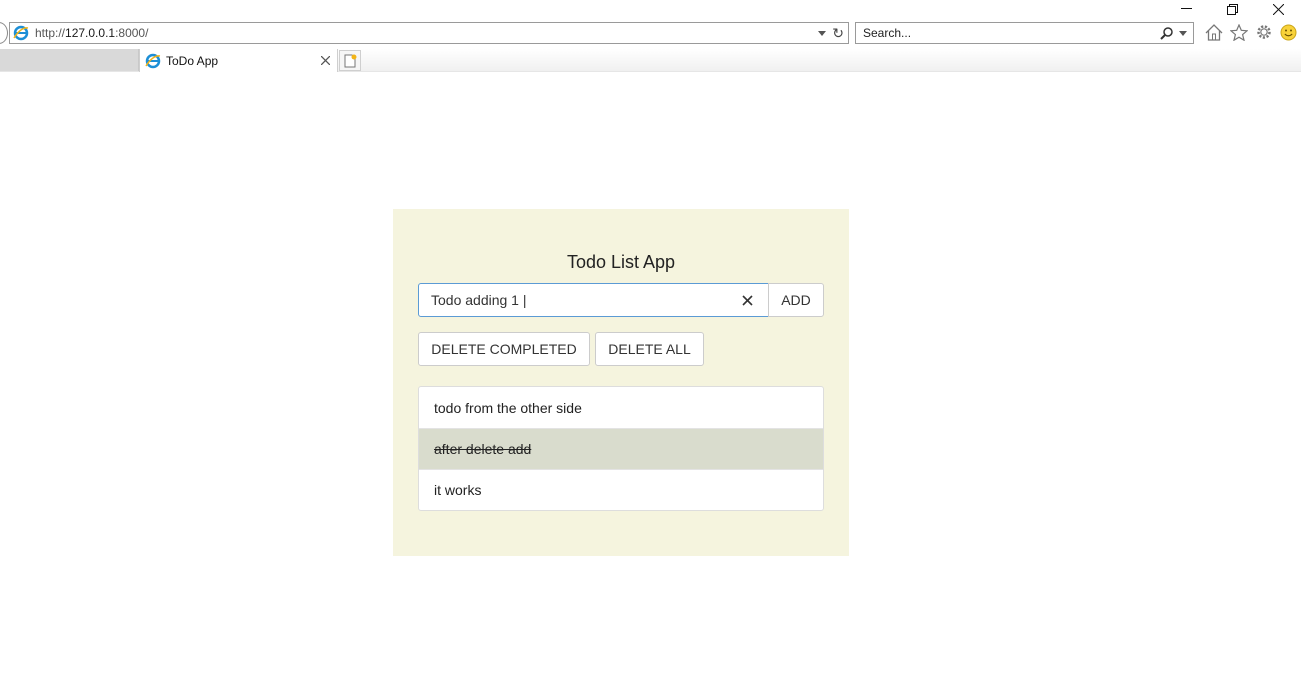  What do you see at coordinates (238, 60) in the screenshot?
I see `tab-todo-app: ToDo App` at bounding box center [238, 60].